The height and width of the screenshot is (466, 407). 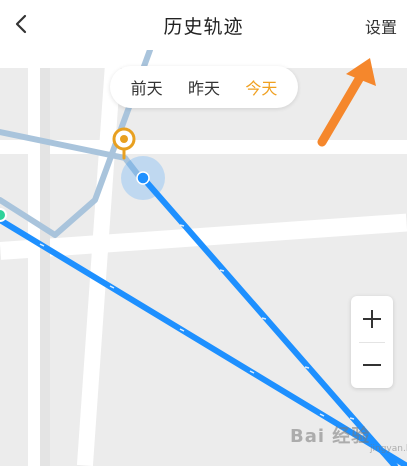 I want to click on watermark: Bai 经验 jingyan.baidu.com, so click(x=348, y=437).